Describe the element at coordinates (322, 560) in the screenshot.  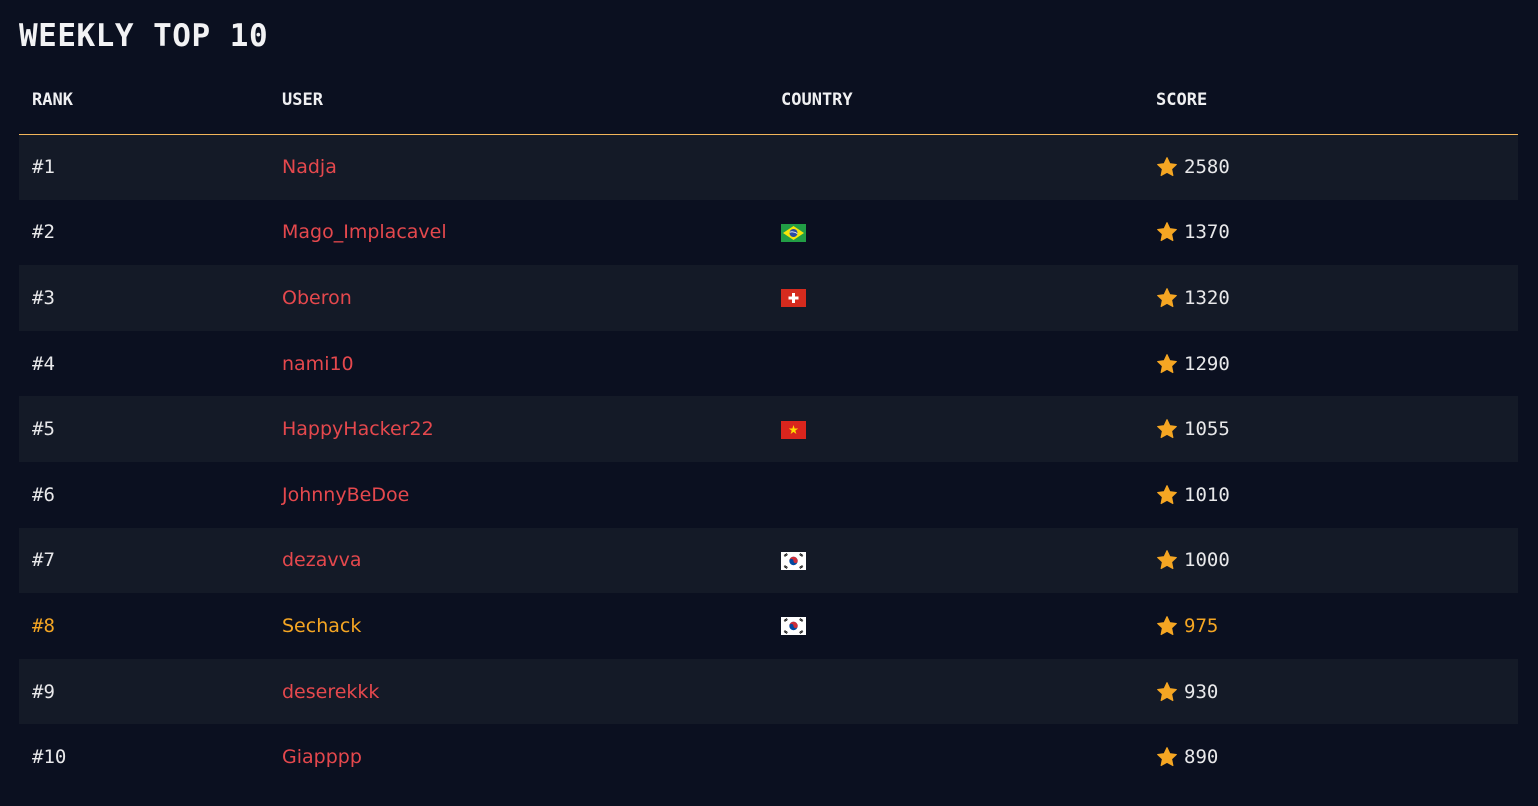
I see `user-link: dezavva` at that location.